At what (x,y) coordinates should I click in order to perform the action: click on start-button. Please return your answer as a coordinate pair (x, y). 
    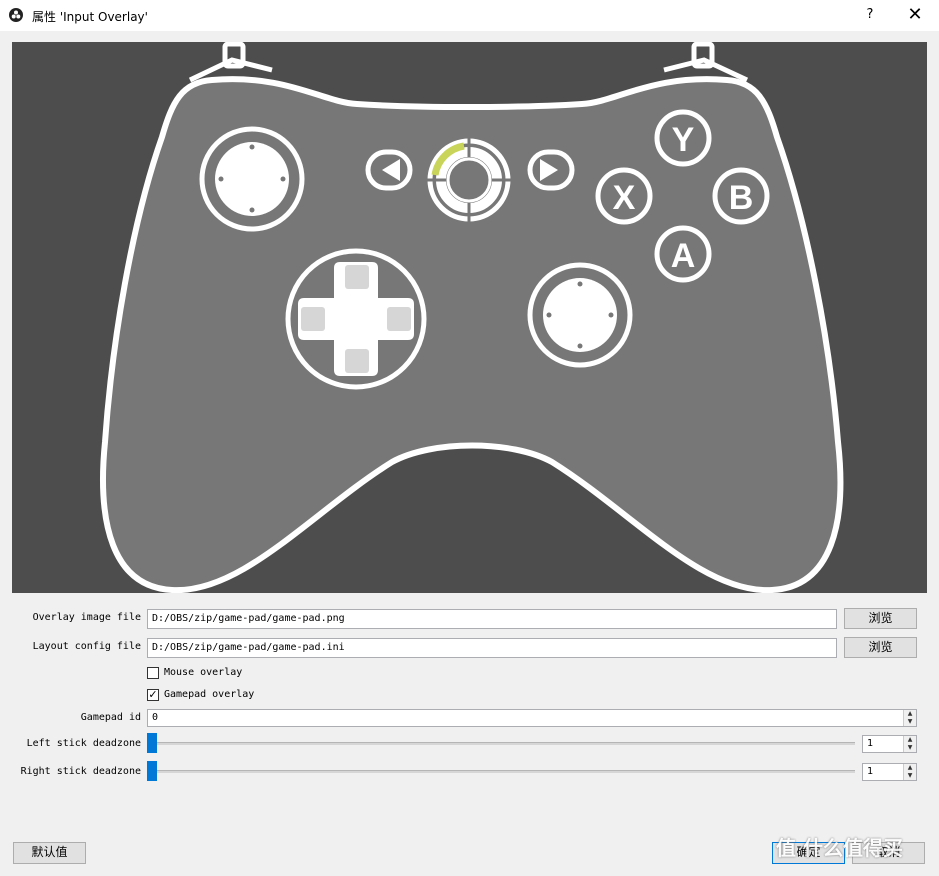
    Looking at the image, I should click on (551, 170).